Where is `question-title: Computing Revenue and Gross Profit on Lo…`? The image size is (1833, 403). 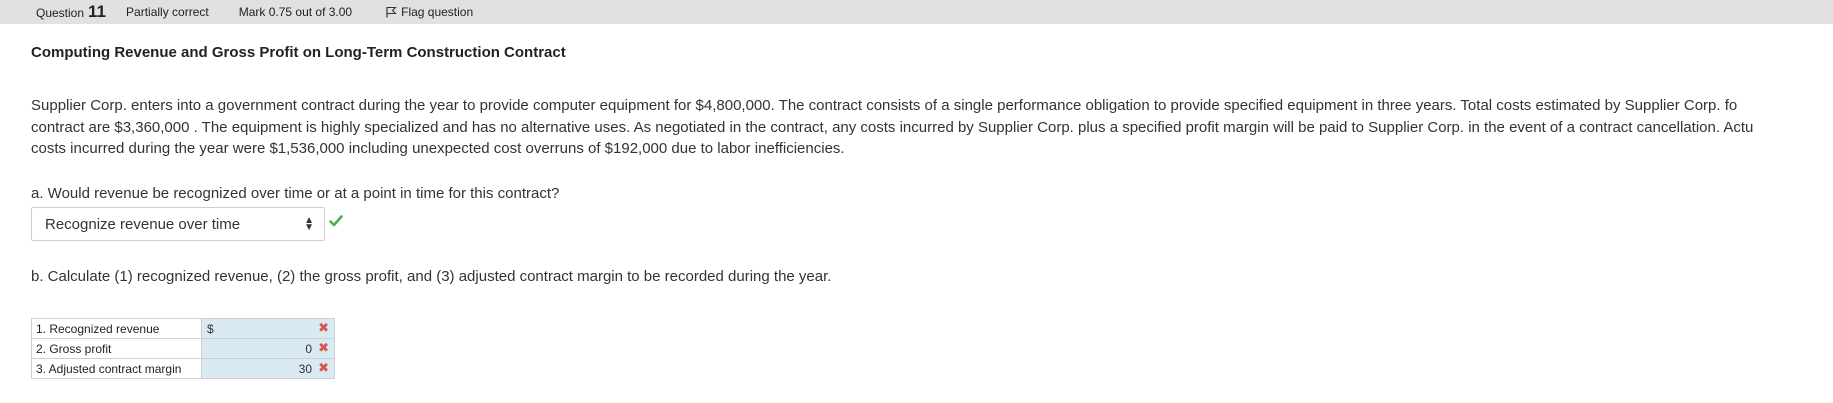 question-title: Computing Revenue and Gross Profit on Lo… is located at coordinates (298, 52).